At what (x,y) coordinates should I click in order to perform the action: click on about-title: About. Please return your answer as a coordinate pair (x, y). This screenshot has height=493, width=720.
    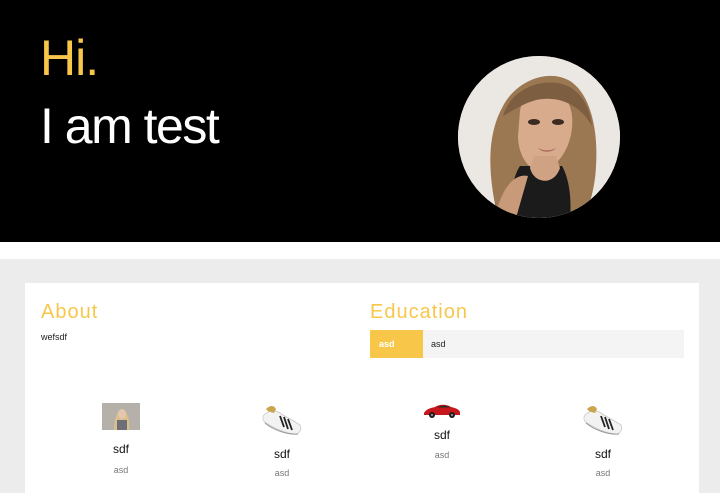
    Looking at the image, I should click on (70, 312).